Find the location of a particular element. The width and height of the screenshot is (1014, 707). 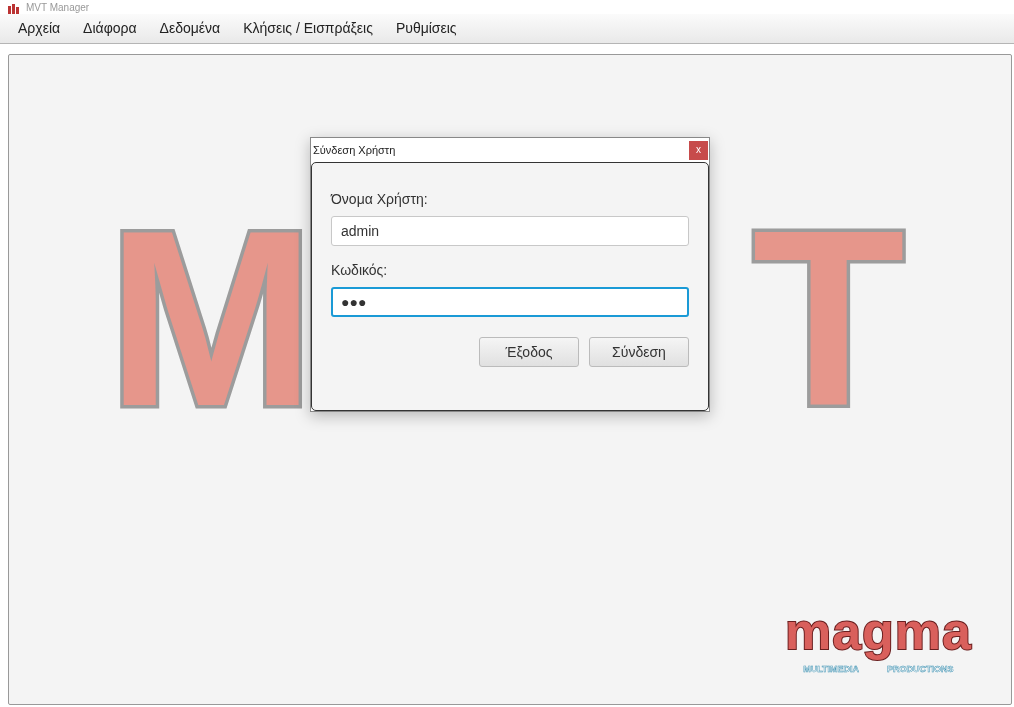

brand-logo-tagline: PRODUCTIONS is located at coordinates (920, 669).